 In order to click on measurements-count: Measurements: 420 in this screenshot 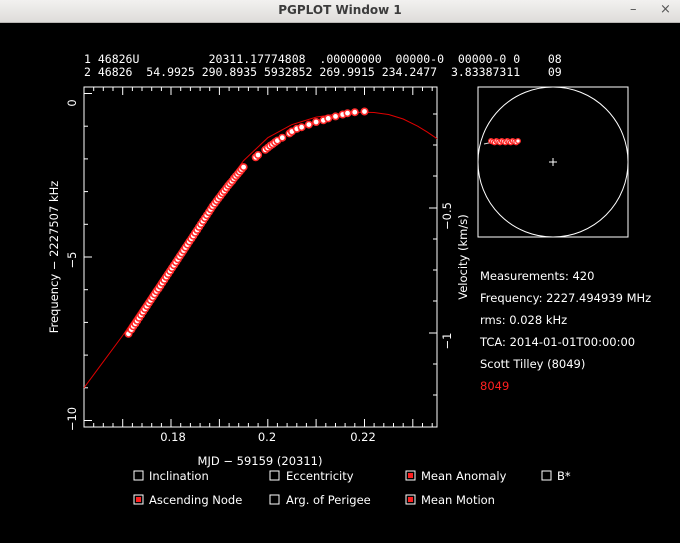, I will do `click(537, 276)`.